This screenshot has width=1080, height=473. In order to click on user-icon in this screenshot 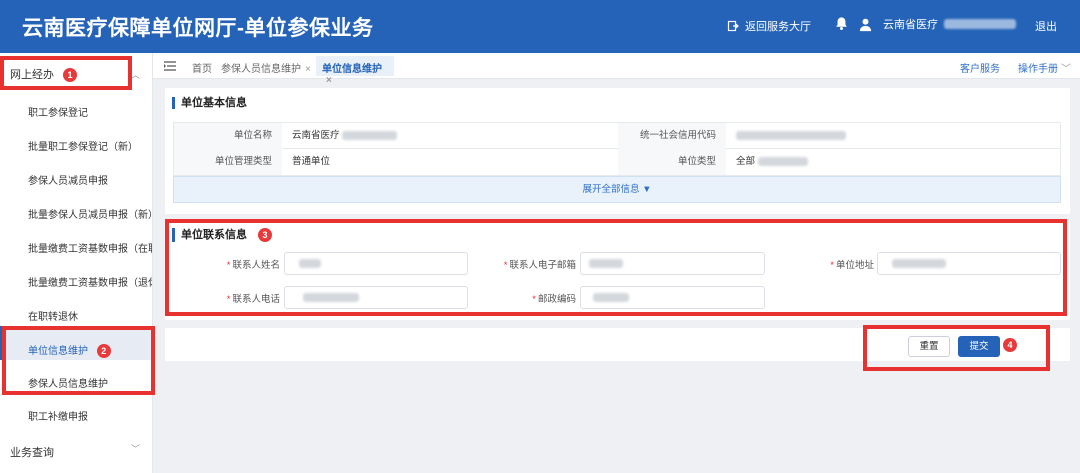, I will do `click(865, 24)`.